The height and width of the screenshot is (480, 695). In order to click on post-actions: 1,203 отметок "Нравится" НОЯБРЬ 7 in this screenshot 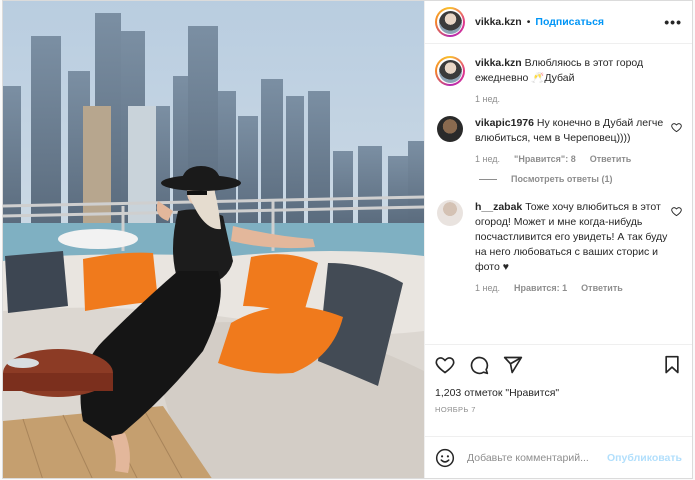, I will do `click(558, 390)`.